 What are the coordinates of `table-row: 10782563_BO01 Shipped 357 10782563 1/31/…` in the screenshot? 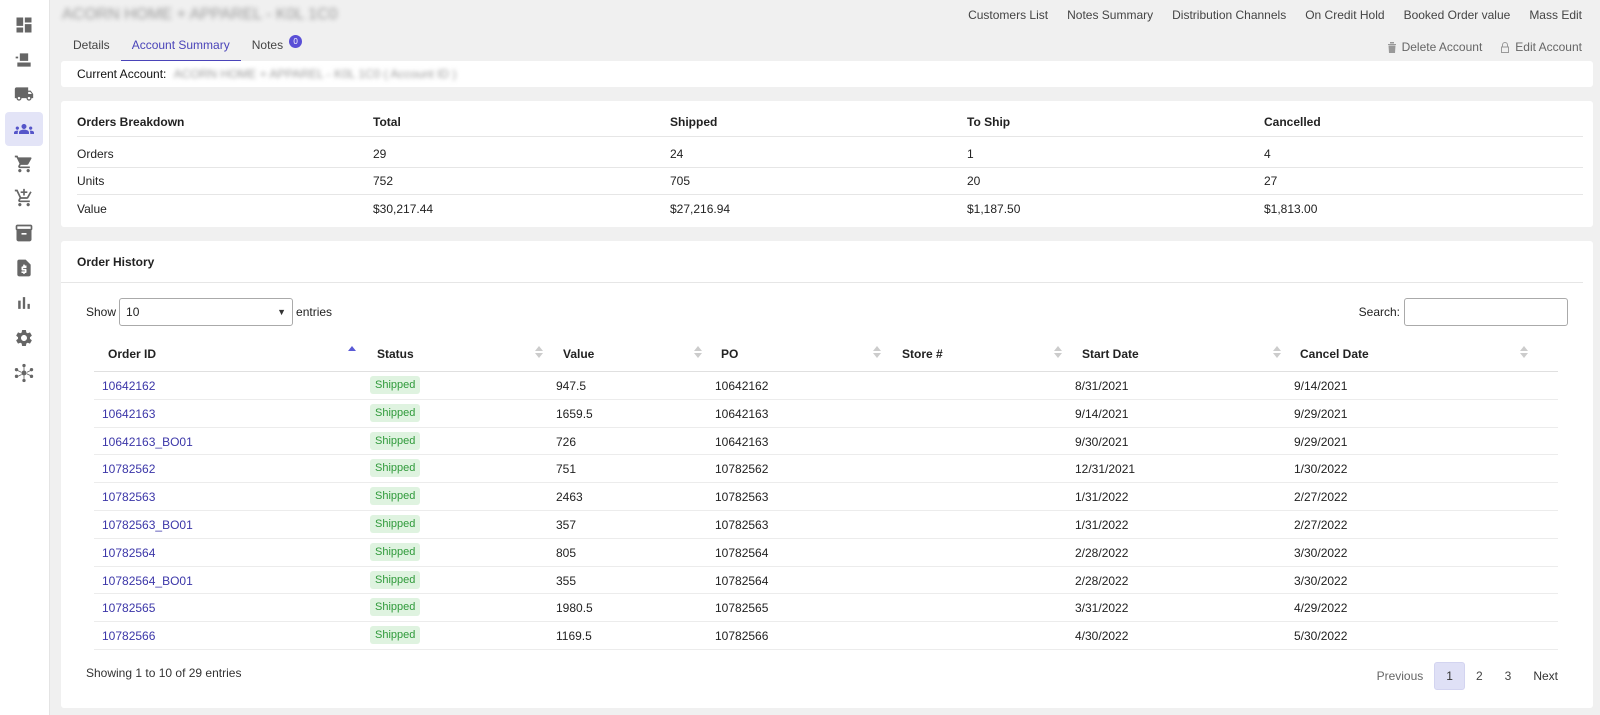 It's located at (826, 525).